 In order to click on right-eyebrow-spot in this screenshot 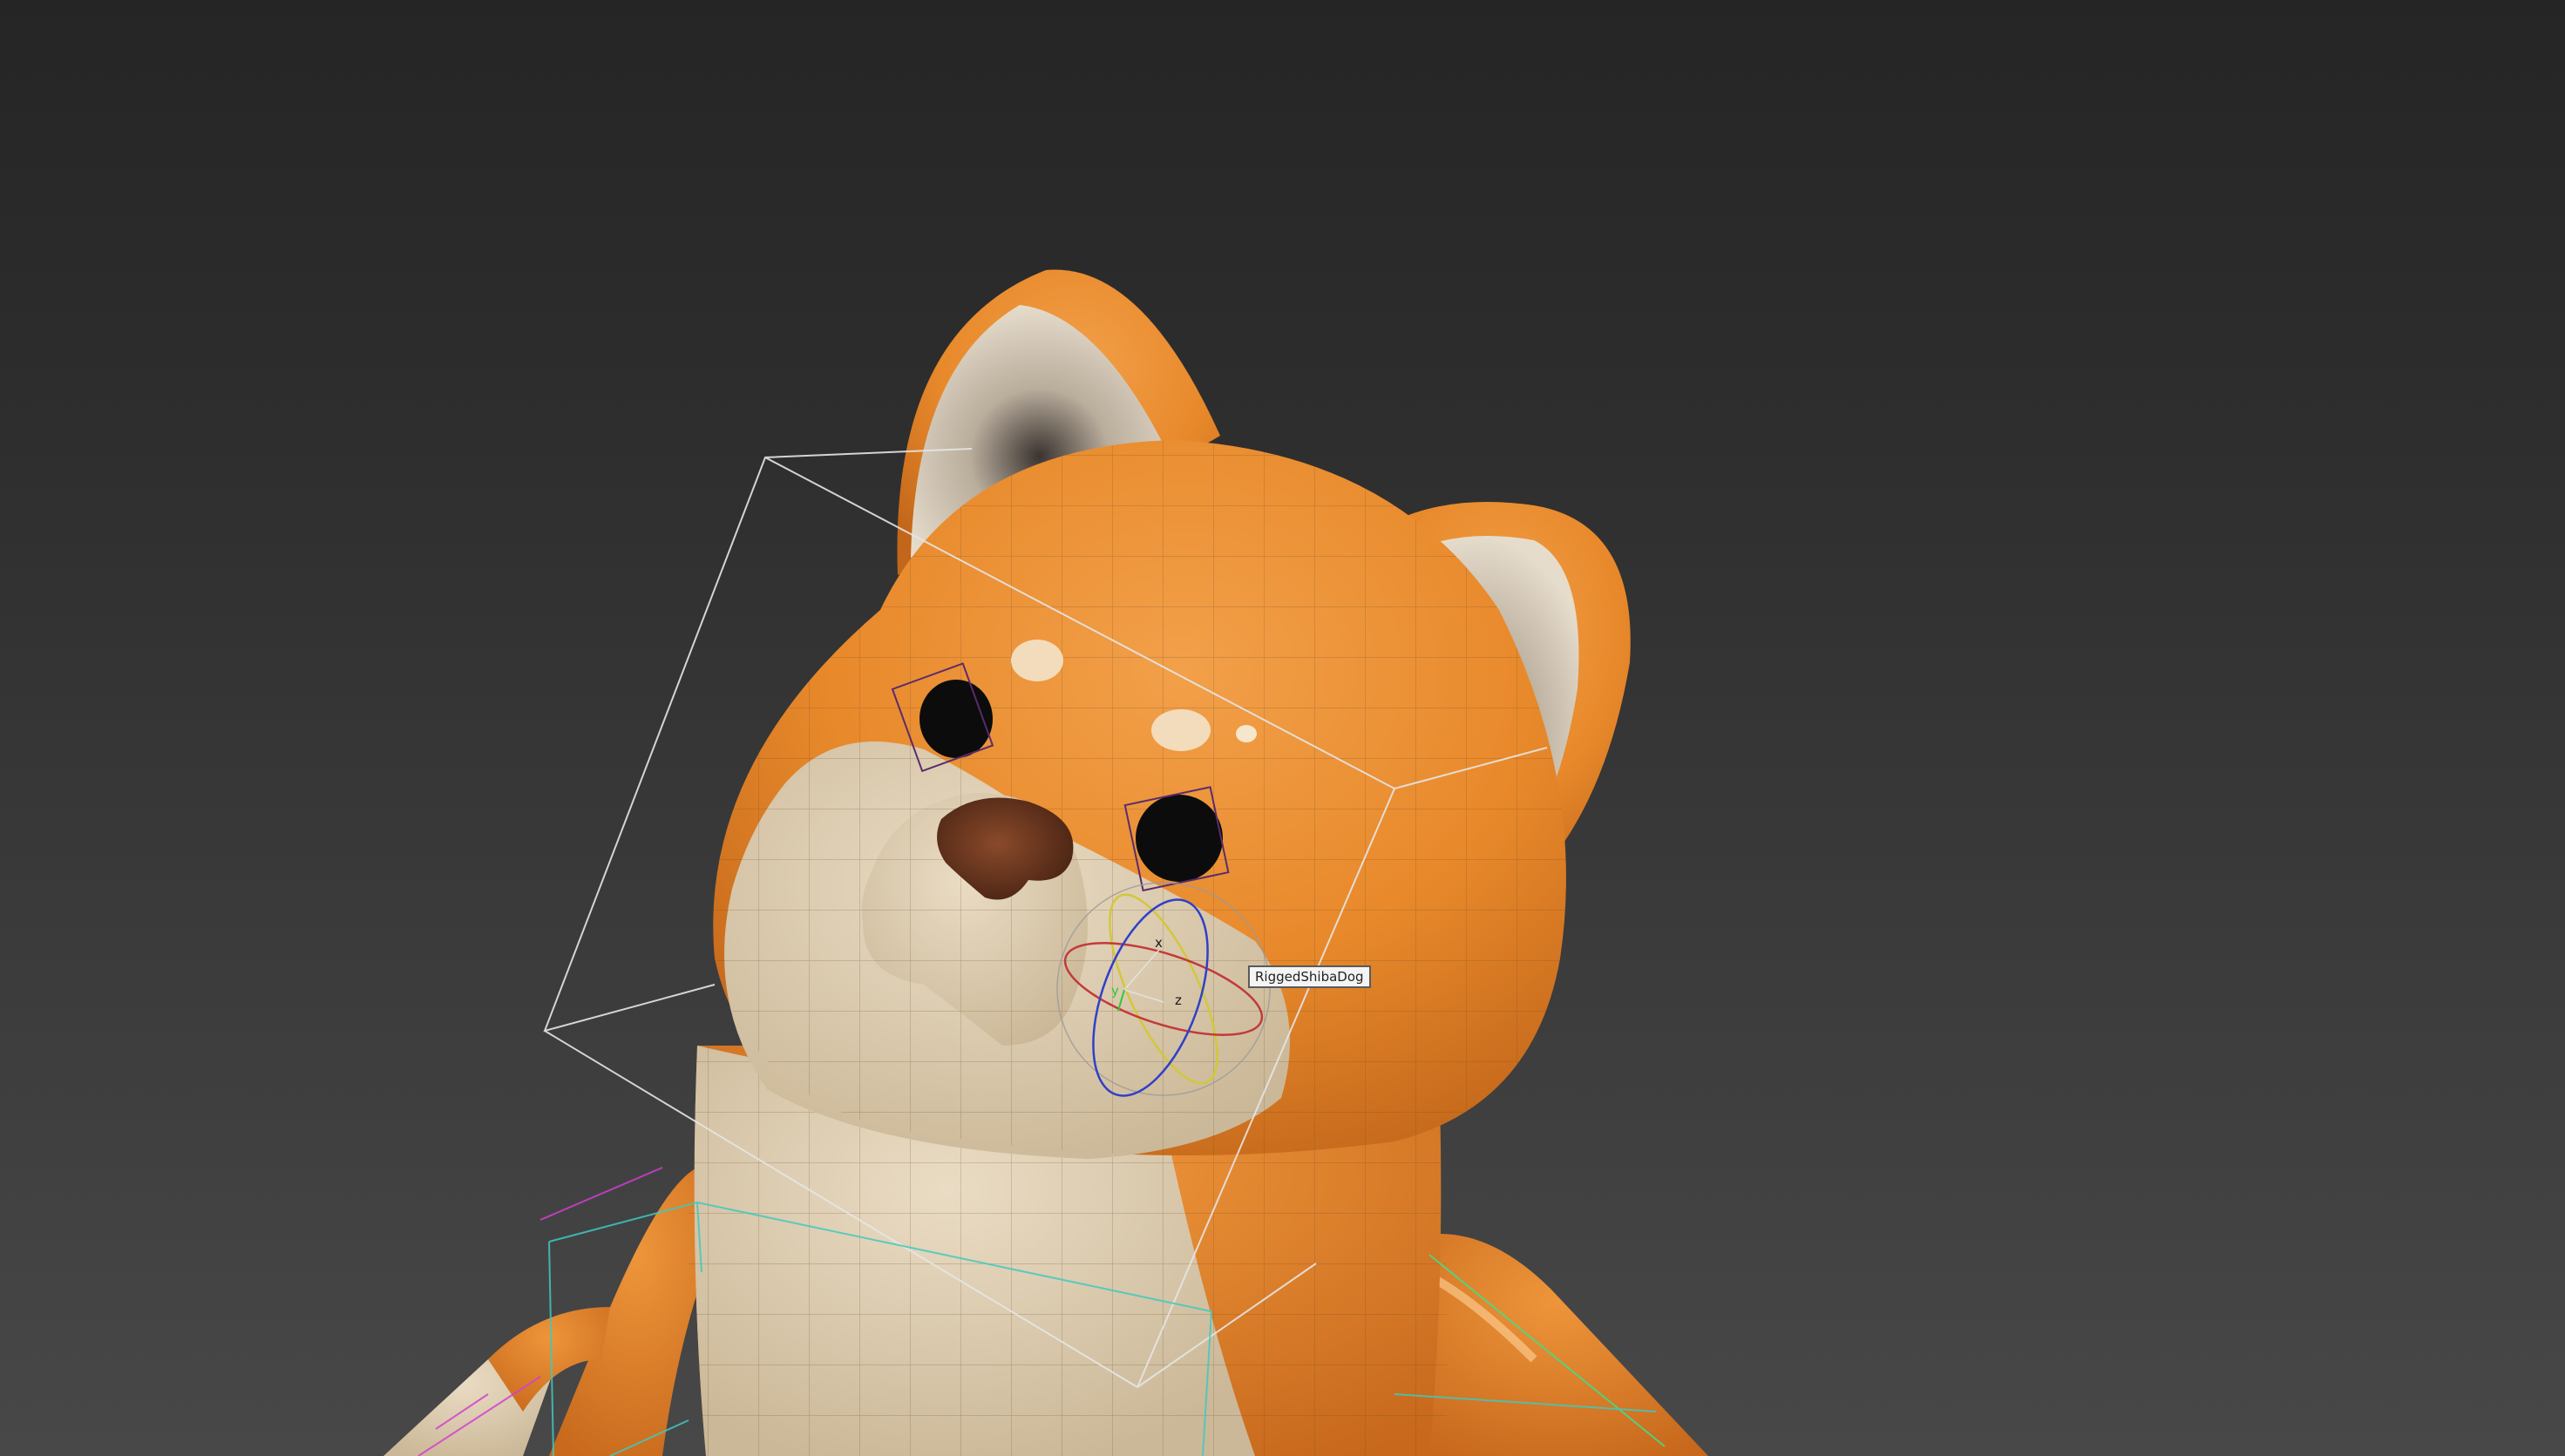, I will do `click(1181, 730)`.